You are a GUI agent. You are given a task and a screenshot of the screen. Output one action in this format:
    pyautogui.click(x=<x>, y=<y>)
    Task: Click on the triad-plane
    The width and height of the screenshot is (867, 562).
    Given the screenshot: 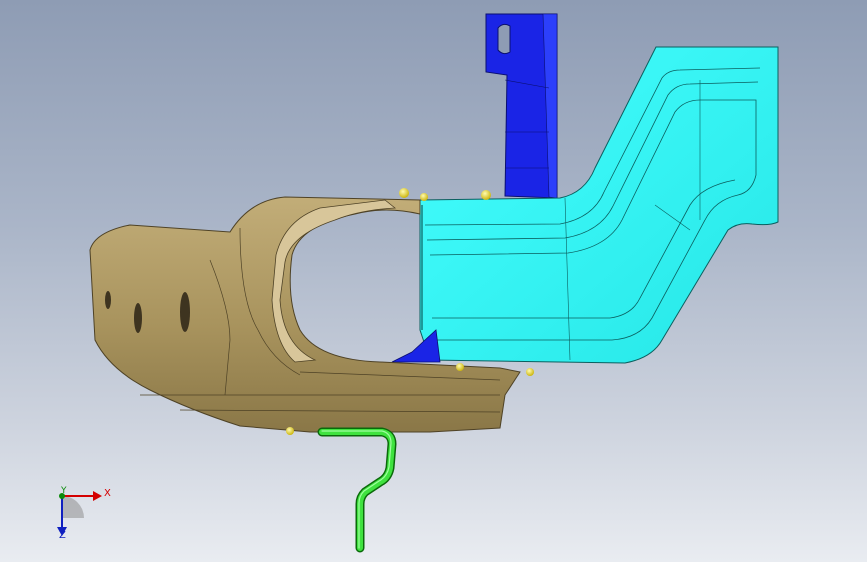 What is the action you would take?
    pyautogui.click(x=73, y=507)
    